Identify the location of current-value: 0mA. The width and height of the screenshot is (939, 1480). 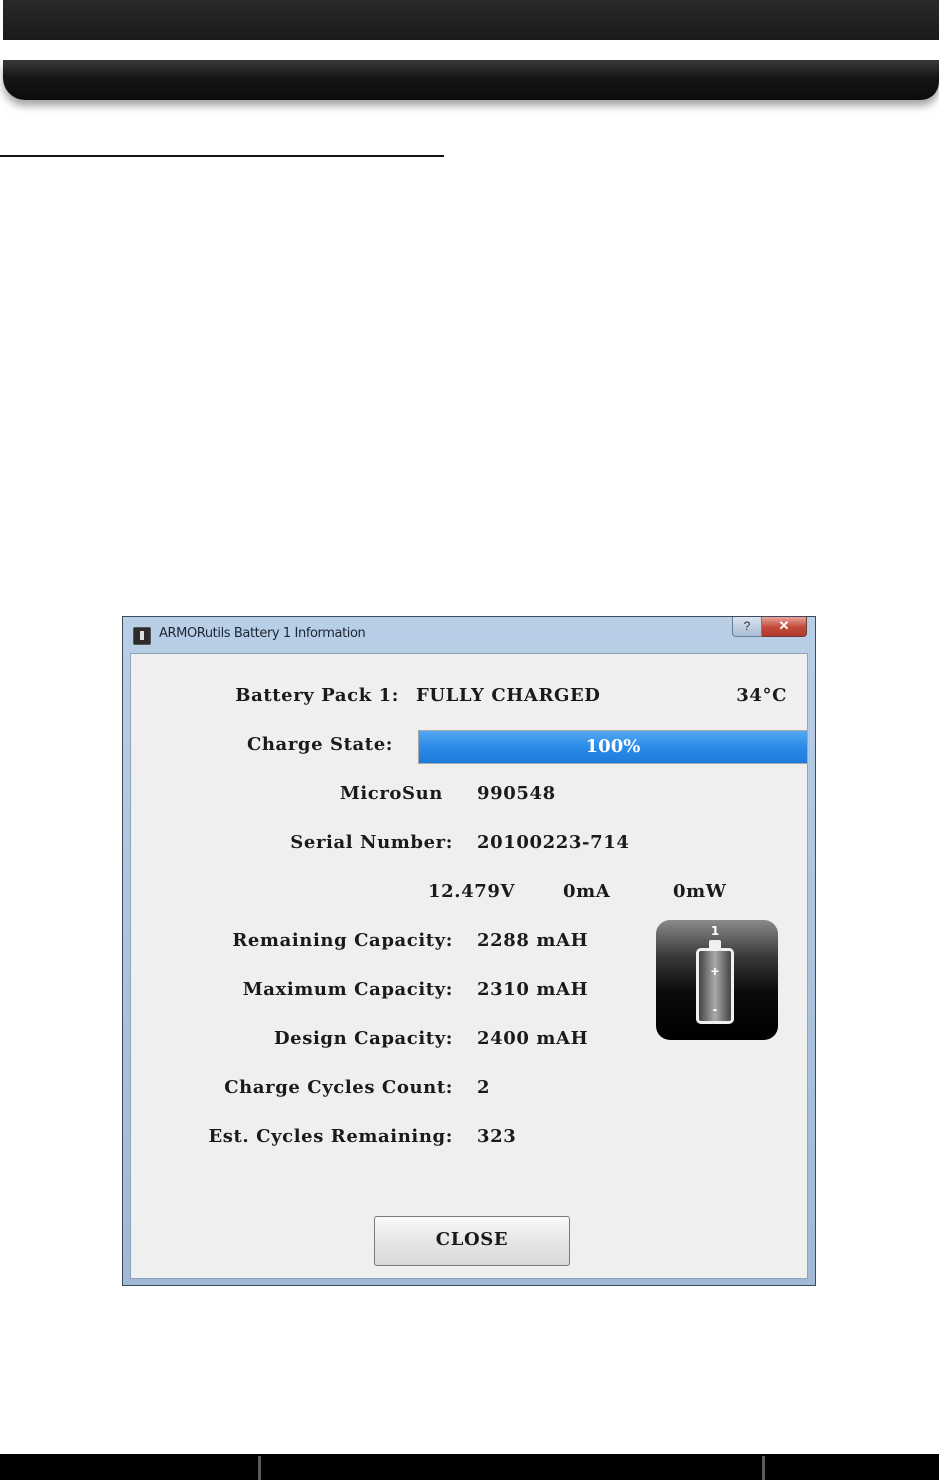
(587, 891).